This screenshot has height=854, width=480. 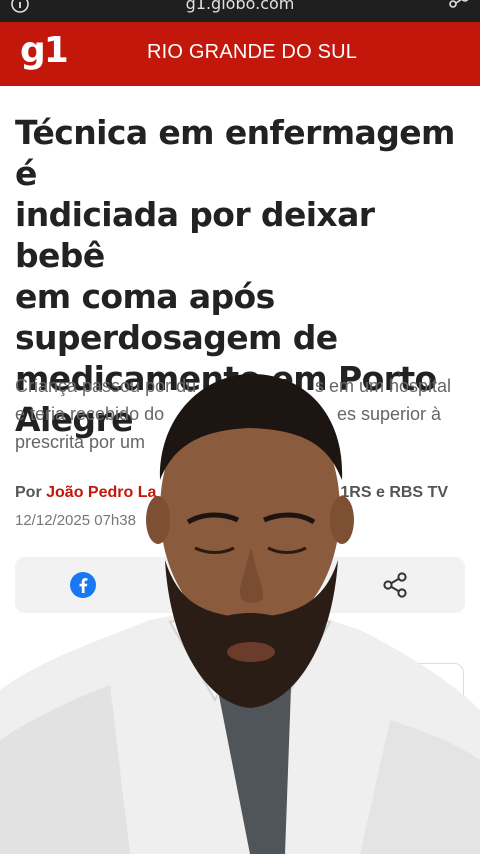 I want to click on section-title: RIO GRANDE DO SUL, so click(x=252, y=52).